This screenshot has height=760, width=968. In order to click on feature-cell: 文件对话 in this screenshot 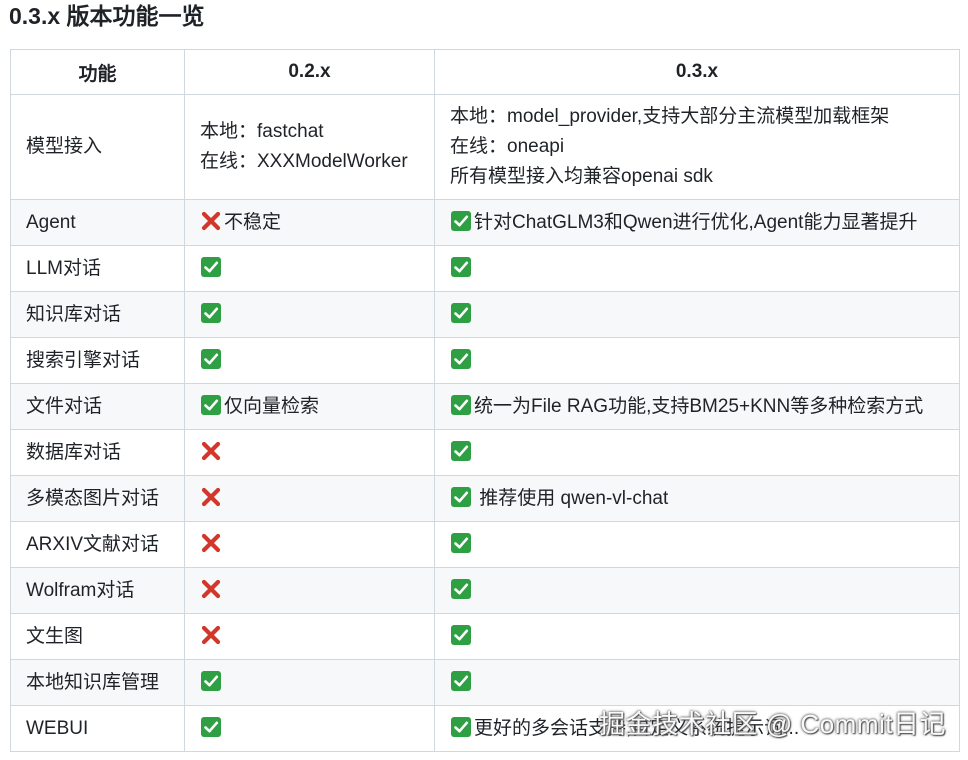, I will do `click(97, 406)`.